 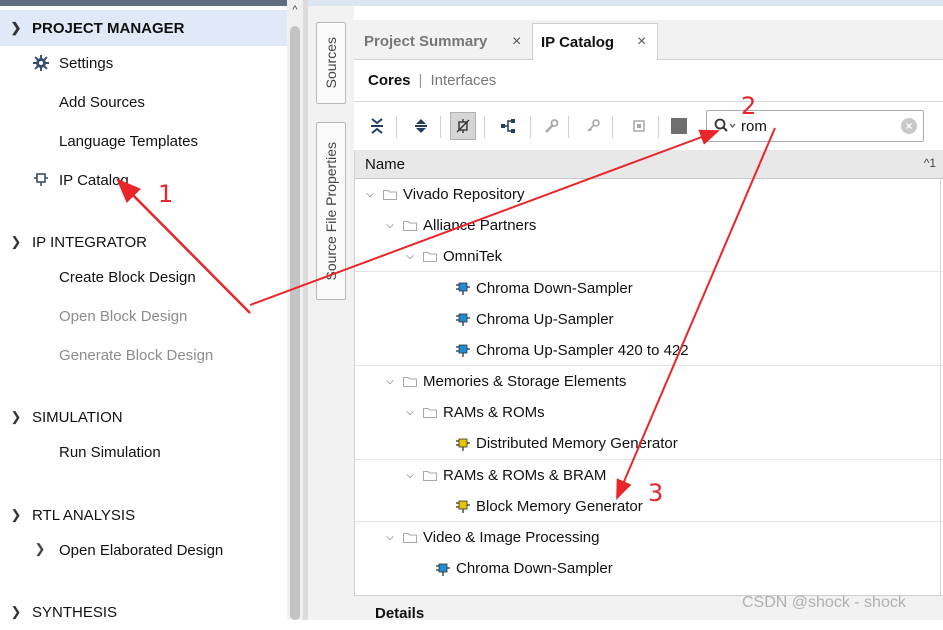 I want to click on nav-item-generate-block-design: Generate Block Design, so click(x=136, y=355).